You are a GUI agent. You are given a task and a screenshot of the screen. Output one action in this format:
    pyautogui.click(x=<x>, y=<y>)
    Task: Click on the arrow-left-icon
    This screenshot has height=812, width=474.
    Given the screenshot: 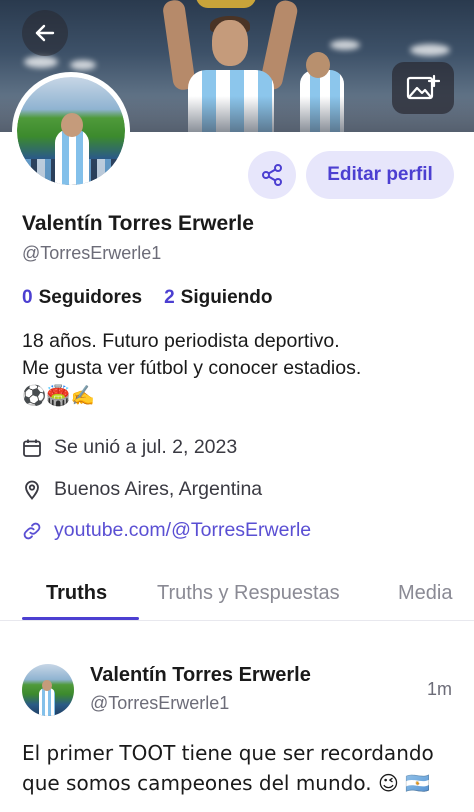 What is the action you would take?
    pyautogui.click(x=45, y=33)
    